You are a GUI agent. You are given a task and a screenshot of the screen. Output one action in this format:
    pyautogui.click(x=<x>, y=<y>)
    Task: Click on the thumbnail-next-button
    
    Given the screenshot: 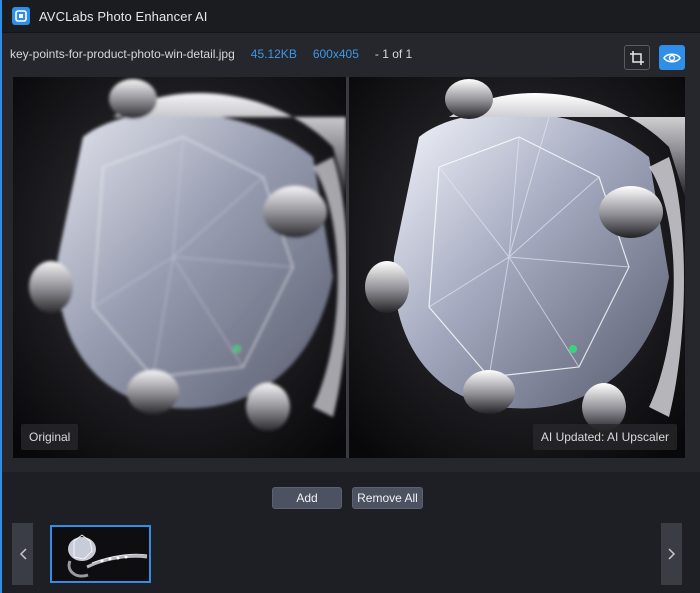 What is the action you would take?
    pyautogui.click(x=671, y=554)
    